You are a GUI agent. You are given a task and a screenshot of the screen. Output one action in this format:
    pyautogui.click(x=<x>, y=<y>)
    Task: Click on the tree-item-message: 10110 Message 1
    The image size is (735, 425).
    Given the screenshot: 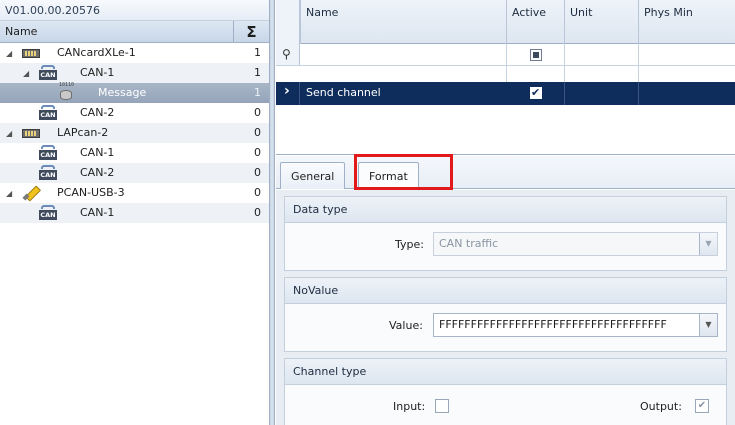 What is the action you would take?
    pyautogui.click(x=134, y=93)
    